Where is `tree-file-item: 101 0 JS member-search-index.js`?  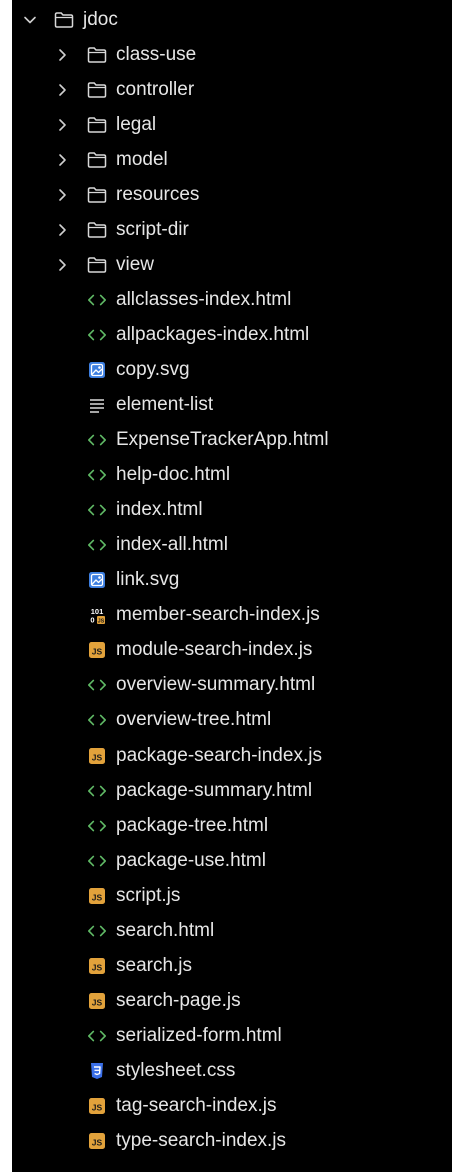
tree-file-item: 101 0 JS member-search-index.js is located at coordinates (232, 615).